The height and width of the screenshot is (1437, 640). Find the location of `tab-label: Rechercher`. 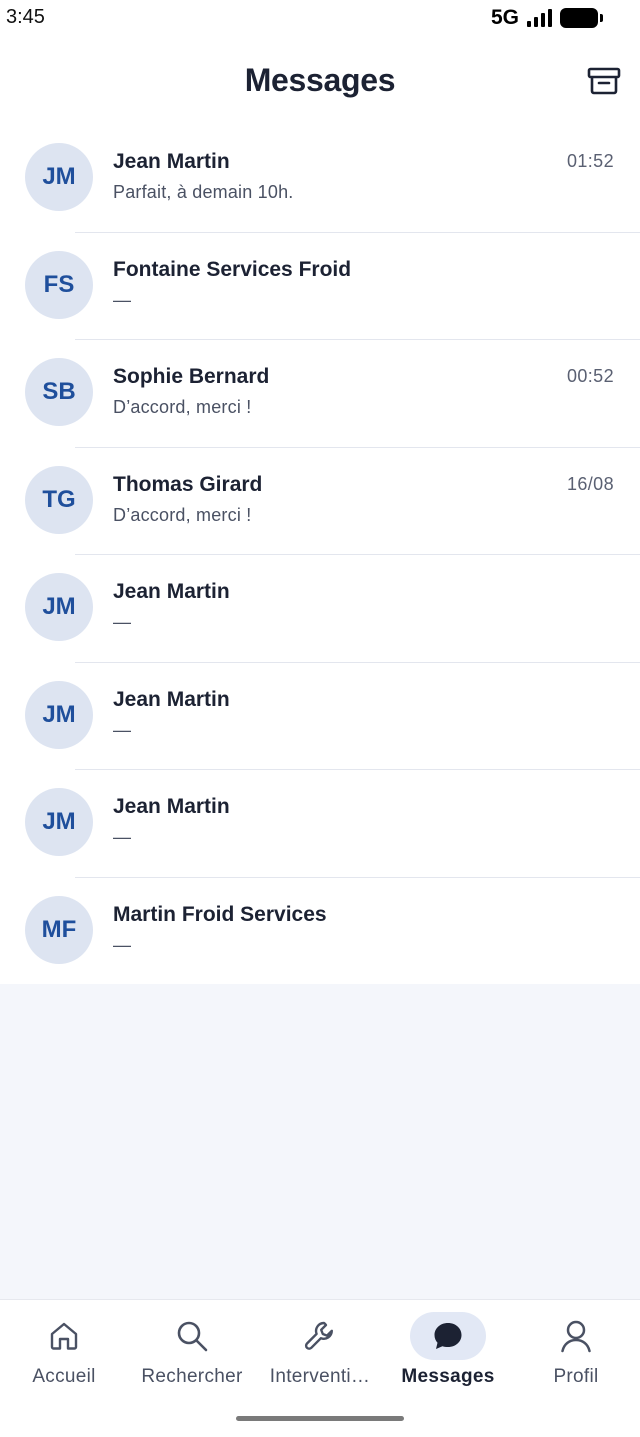

tab-label: Rechercher is located at coordinates (192, 1376).